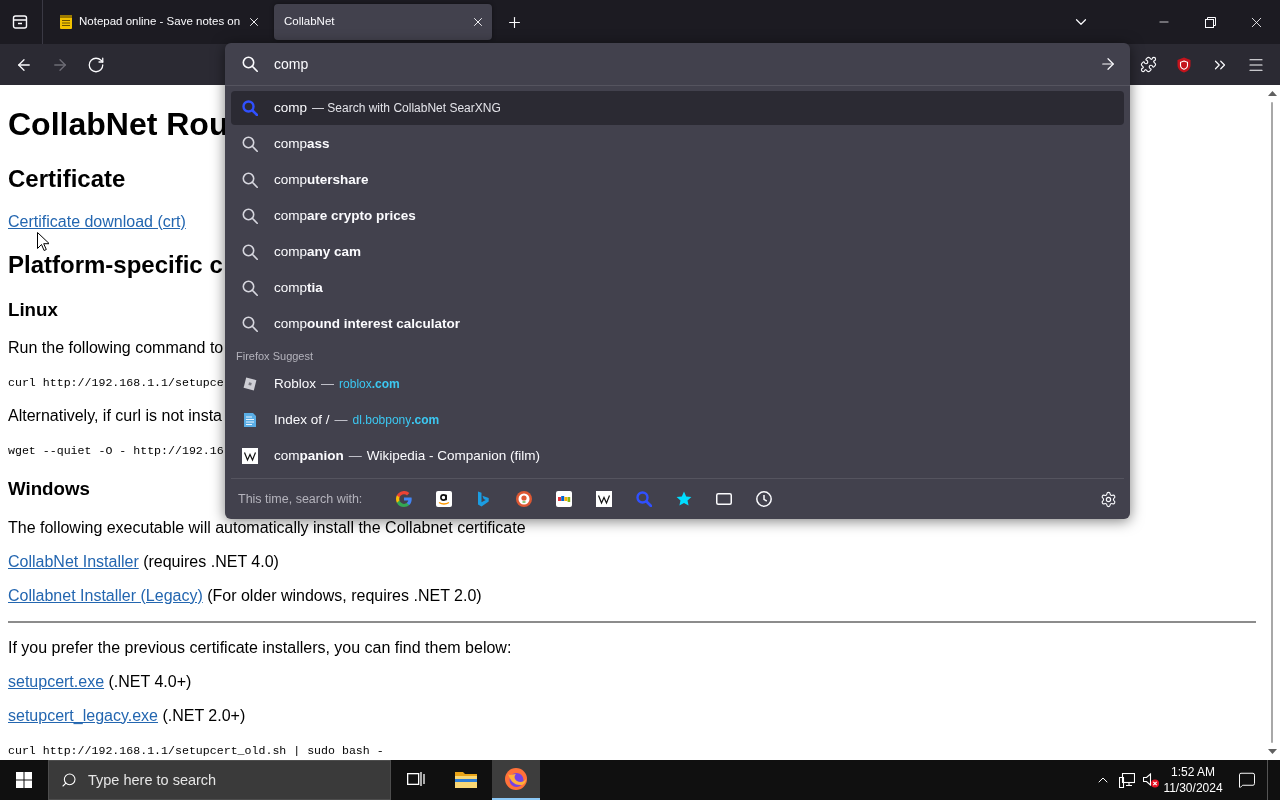 The width and height of the screenshot is (1280, 800). Describe the element at coordinates (66, 22) in the screenshot. I see `notepad-icon` at that location.